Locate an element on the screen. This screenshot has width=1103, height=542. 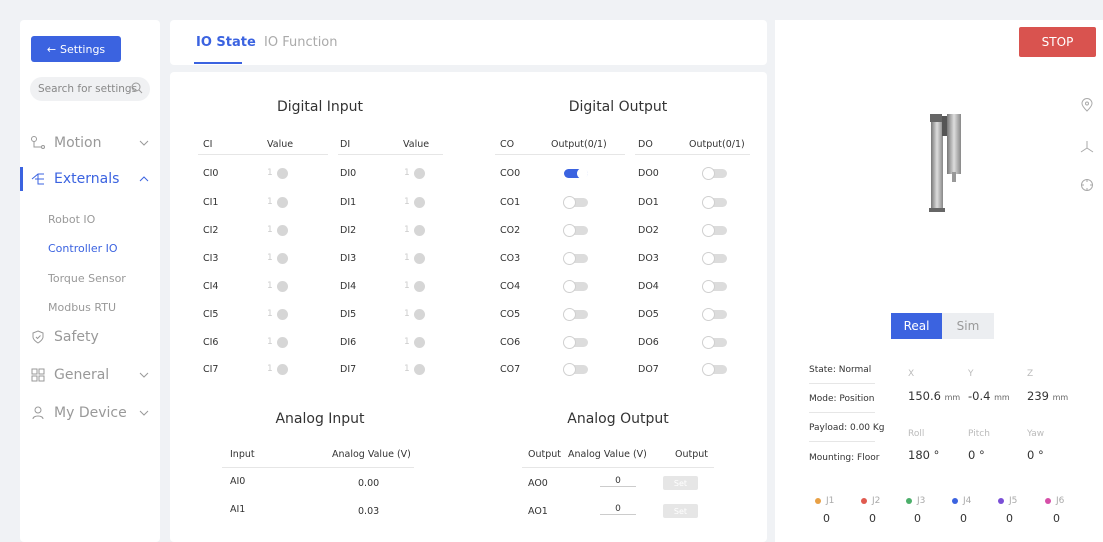
axis-z-label: Z is located at coordinates (1030, 374).